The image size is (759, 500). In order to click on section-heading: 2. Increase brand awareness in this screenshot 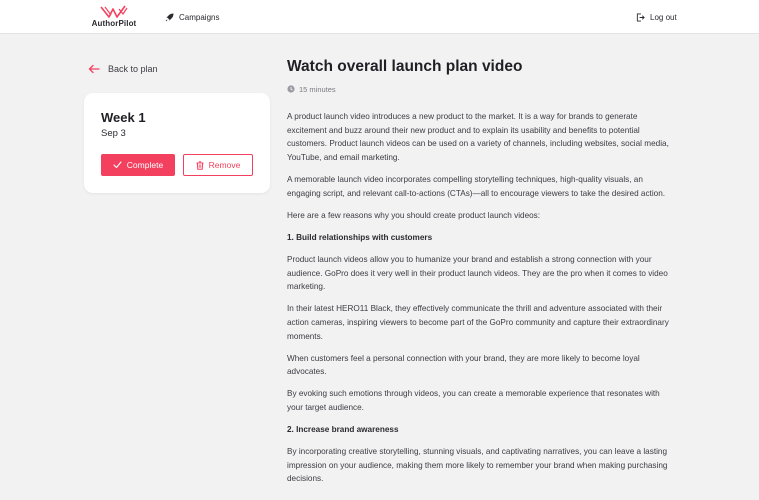, I will do `click(343, 430)`.